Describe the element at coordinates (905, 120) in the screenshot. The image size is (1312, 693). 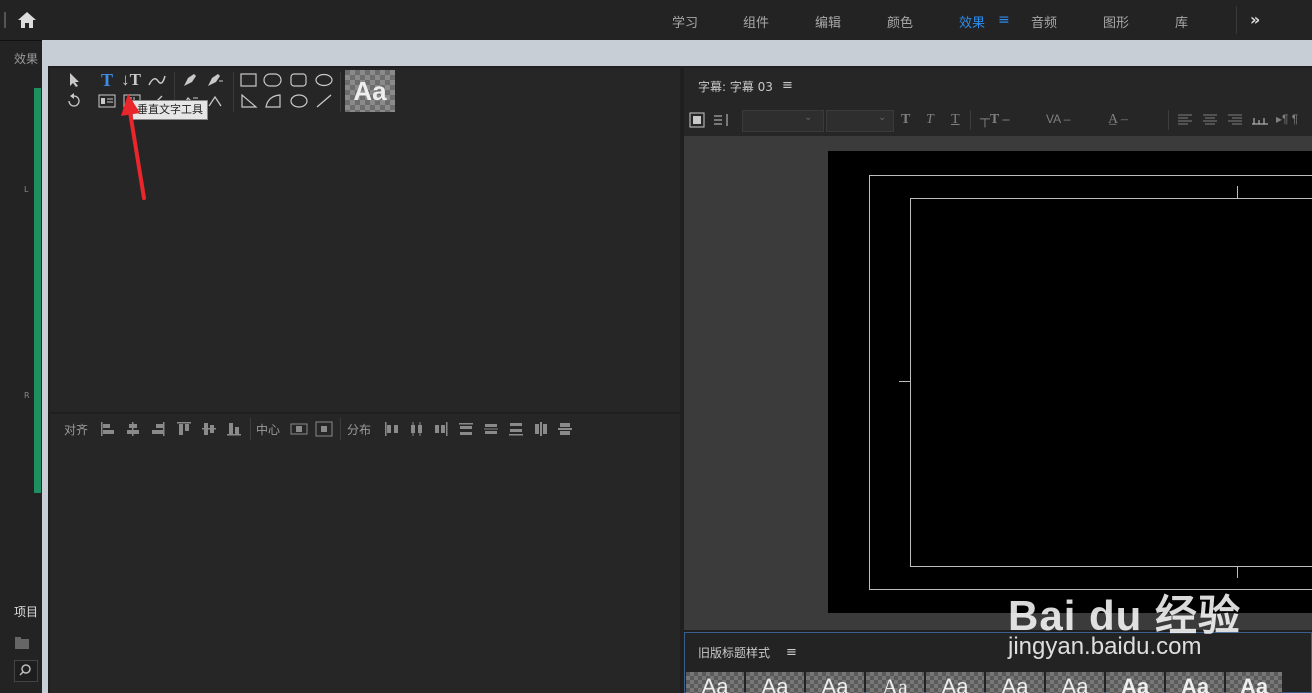
I see `bold-icon: T` at that location.